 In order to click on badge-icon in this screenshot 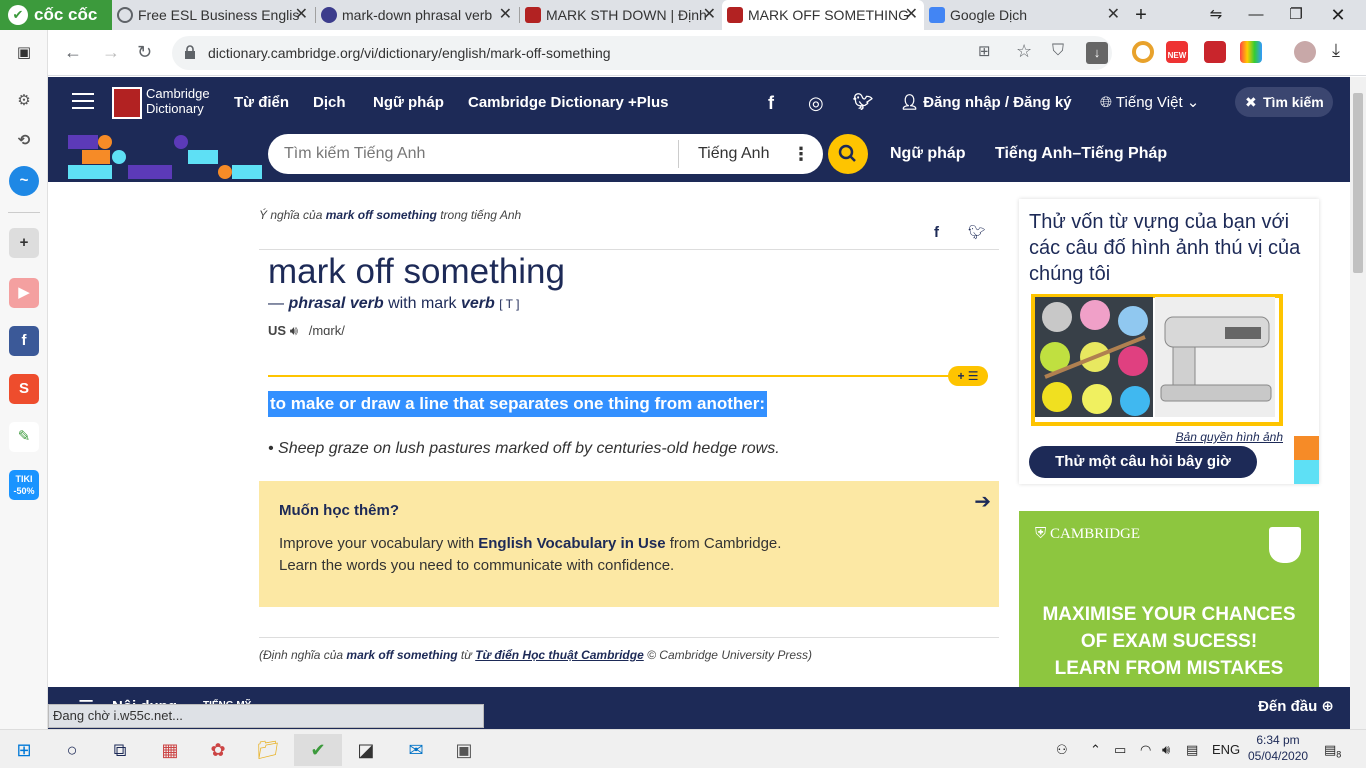, I will do `click(1285, 545)`.